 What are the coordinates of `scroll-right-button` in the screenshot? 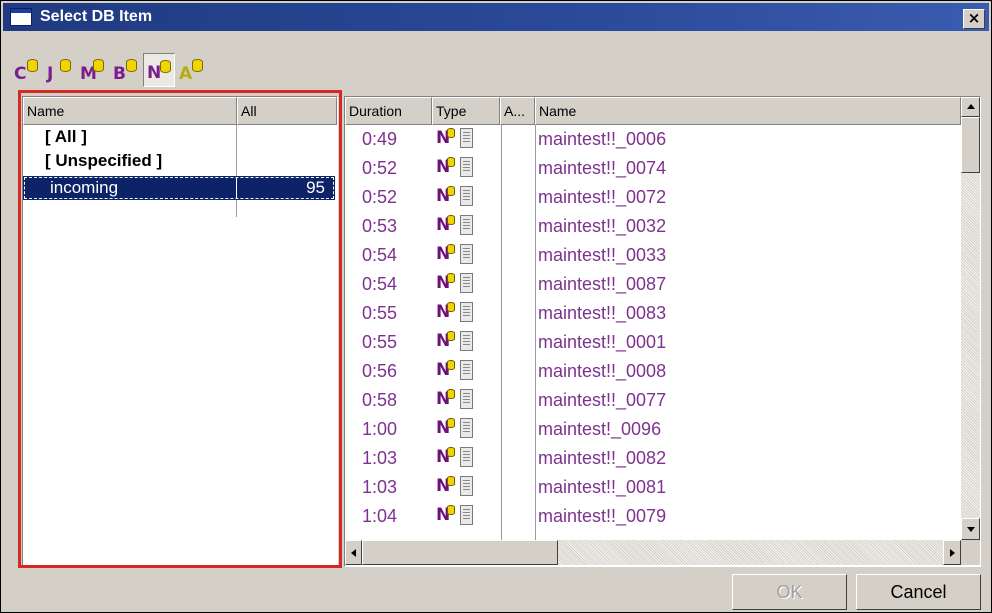 It's located at (952, 552).